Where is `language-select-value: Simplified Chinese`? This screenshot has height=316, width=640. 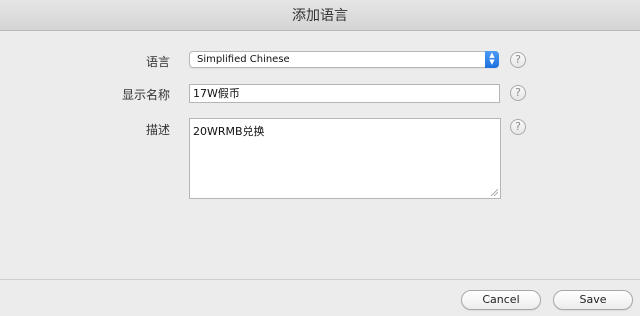 language-select-value: Simplified Chinese is located at coordinates (243, 59).